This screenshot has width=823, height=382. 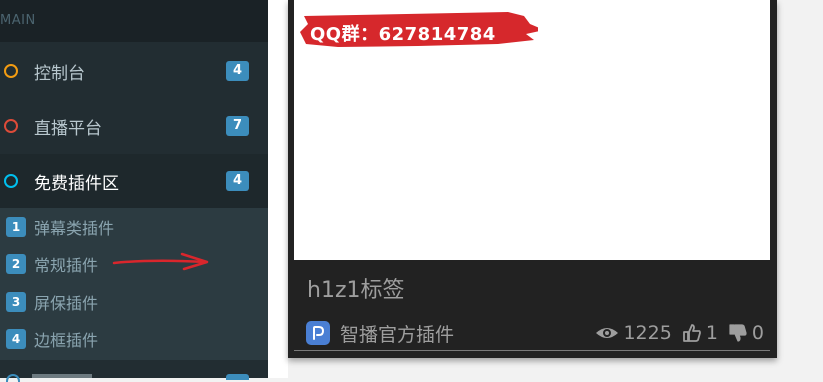 What do you see at coordinates (16, 338) in the screenshot?
I see `number-badge: 4` at bounding box center [16, 338].